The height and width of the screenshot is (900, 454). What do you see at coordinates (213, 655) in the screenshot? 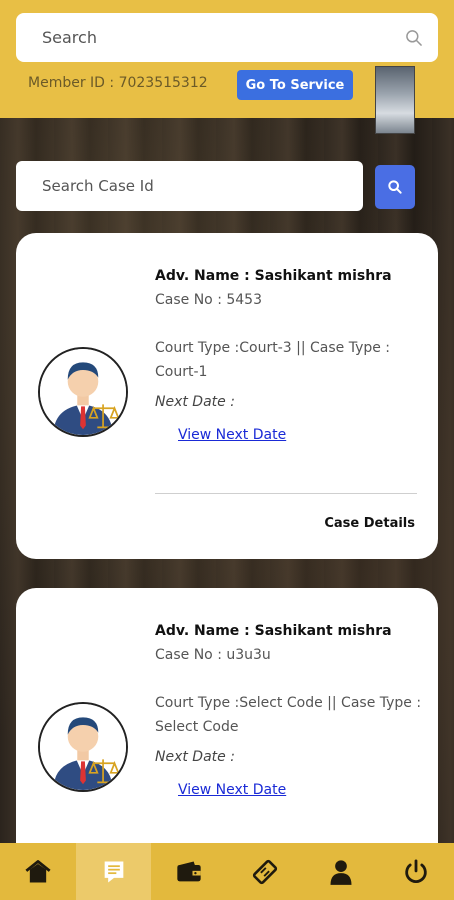
I see `case-number: Case No : u3u3u` at bounding box center [213, 655].